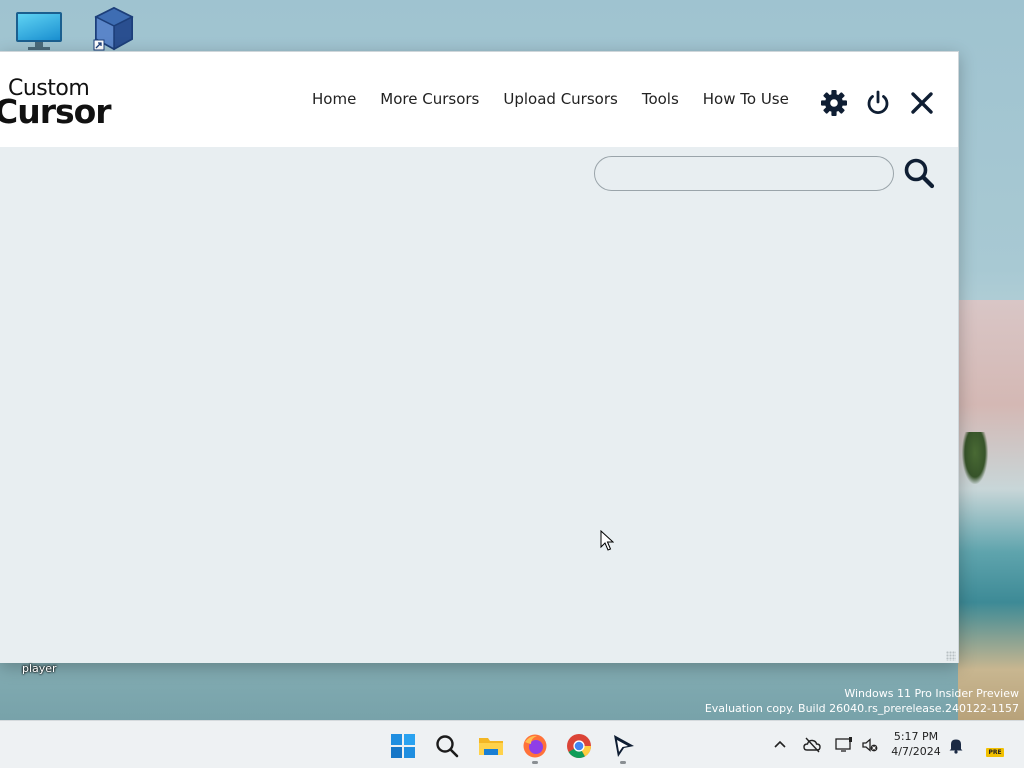  What do you see at coordinates (334, 99) in the screenshot?
I see `nav-home: Home` at bounding box center [334, 99].